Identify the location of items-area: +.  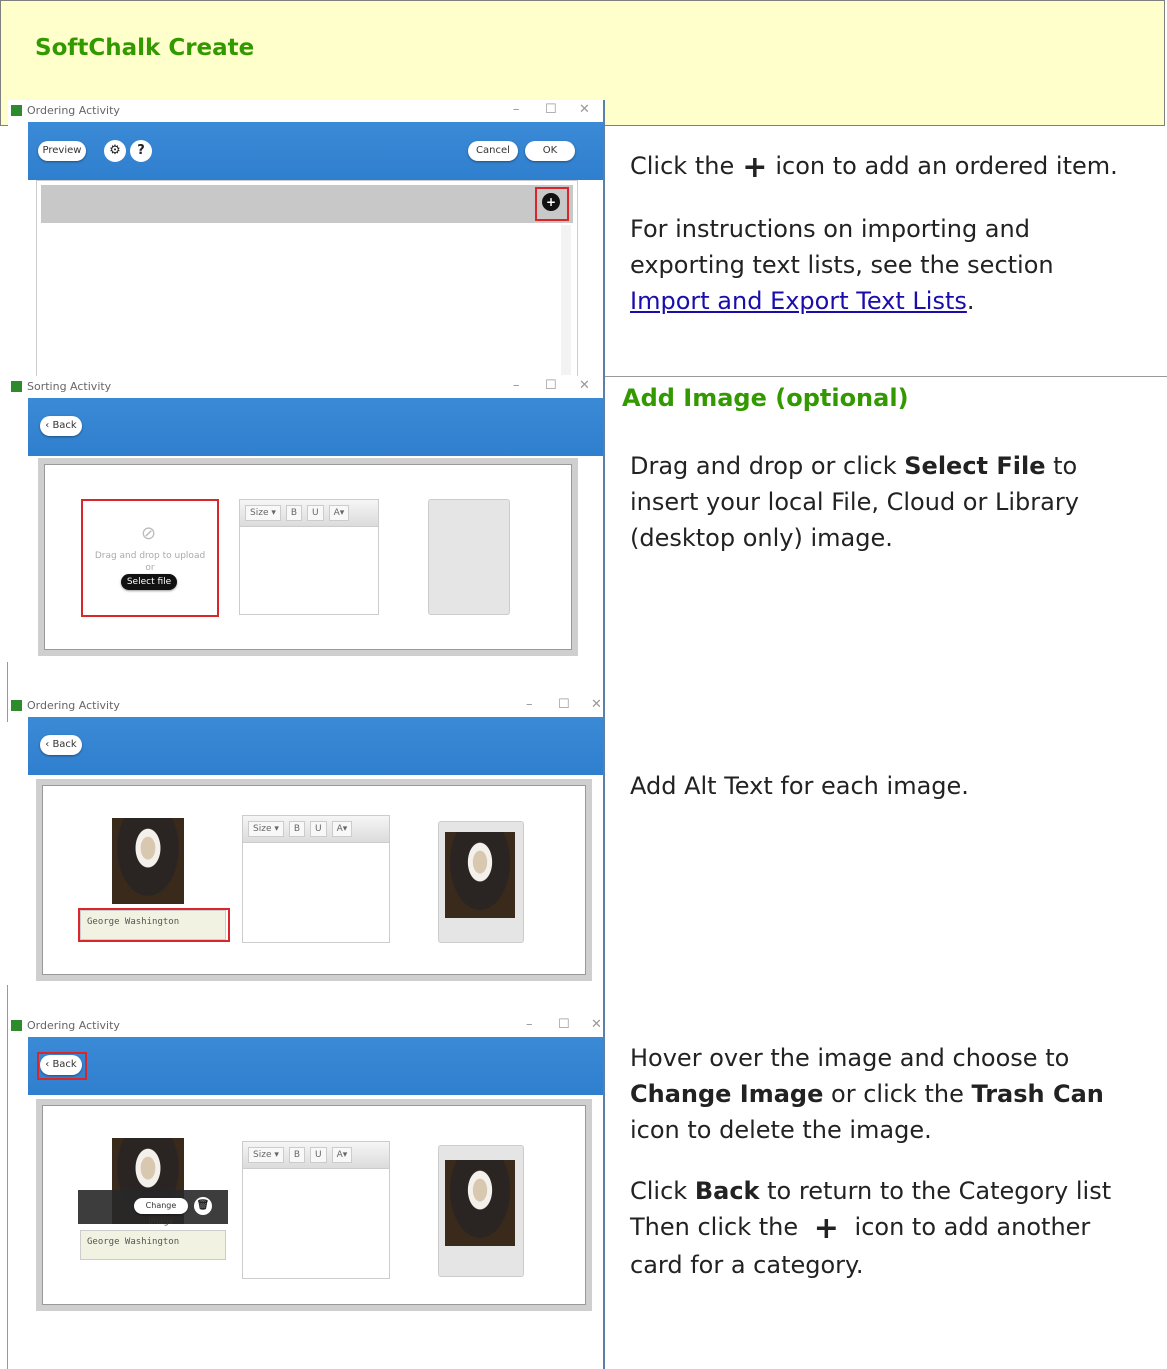
(307, 278).